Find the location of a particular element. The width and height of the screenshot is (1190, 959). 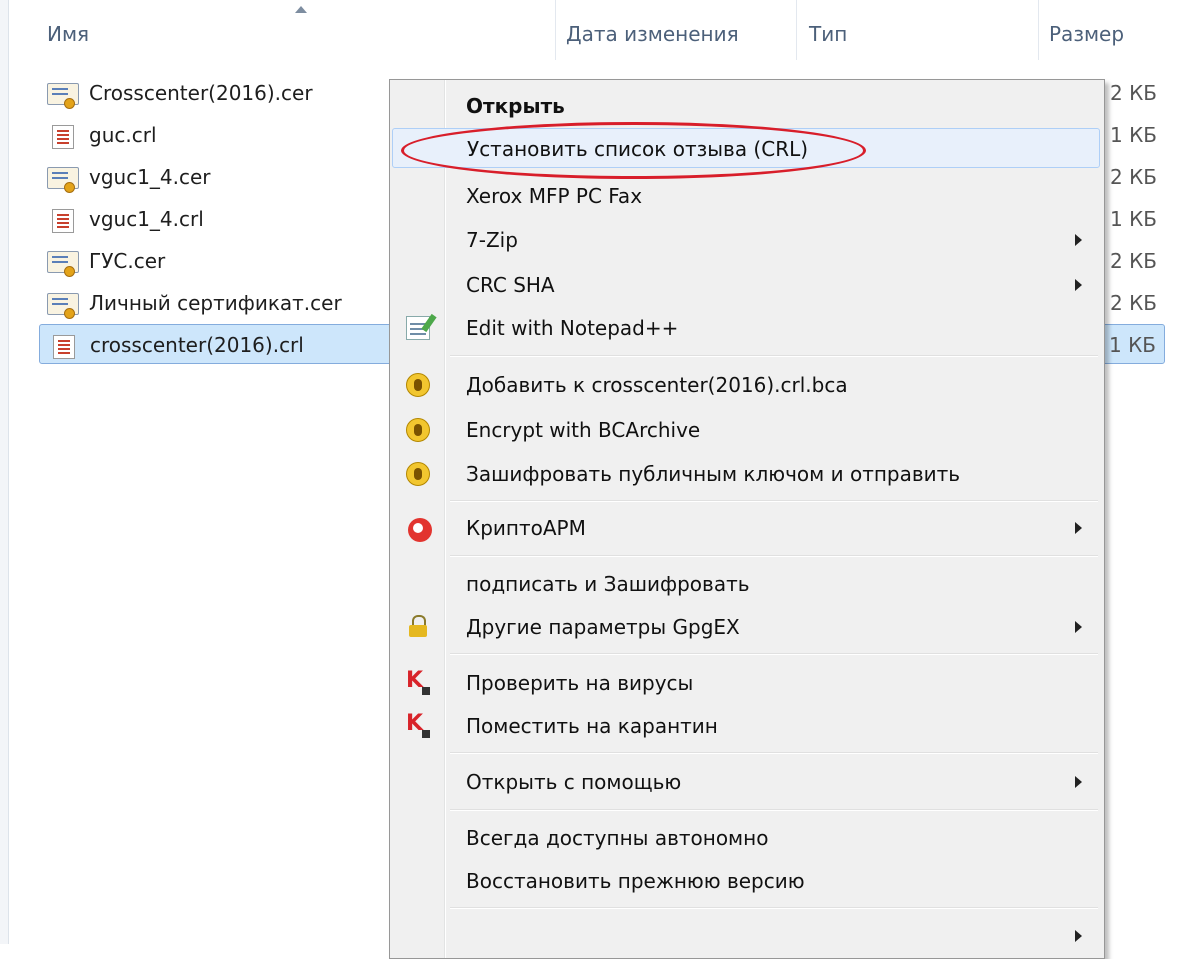

menu-item-label: подписать и Зашифровать is located at coordinates (608, 584).